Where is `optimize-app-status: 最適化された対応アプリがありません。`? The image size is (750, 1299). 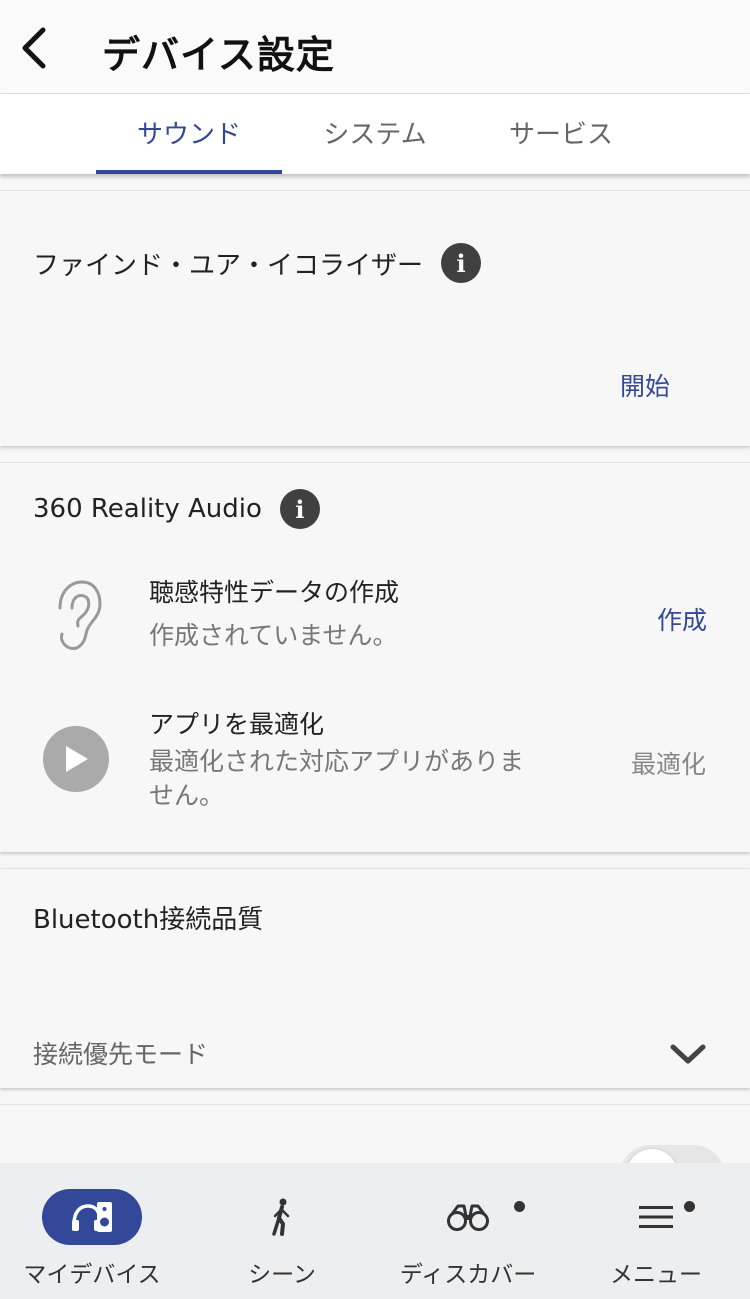 optimize-app-status: 最適化された対応アプリがありません。 is located at coordinates (337, 778).